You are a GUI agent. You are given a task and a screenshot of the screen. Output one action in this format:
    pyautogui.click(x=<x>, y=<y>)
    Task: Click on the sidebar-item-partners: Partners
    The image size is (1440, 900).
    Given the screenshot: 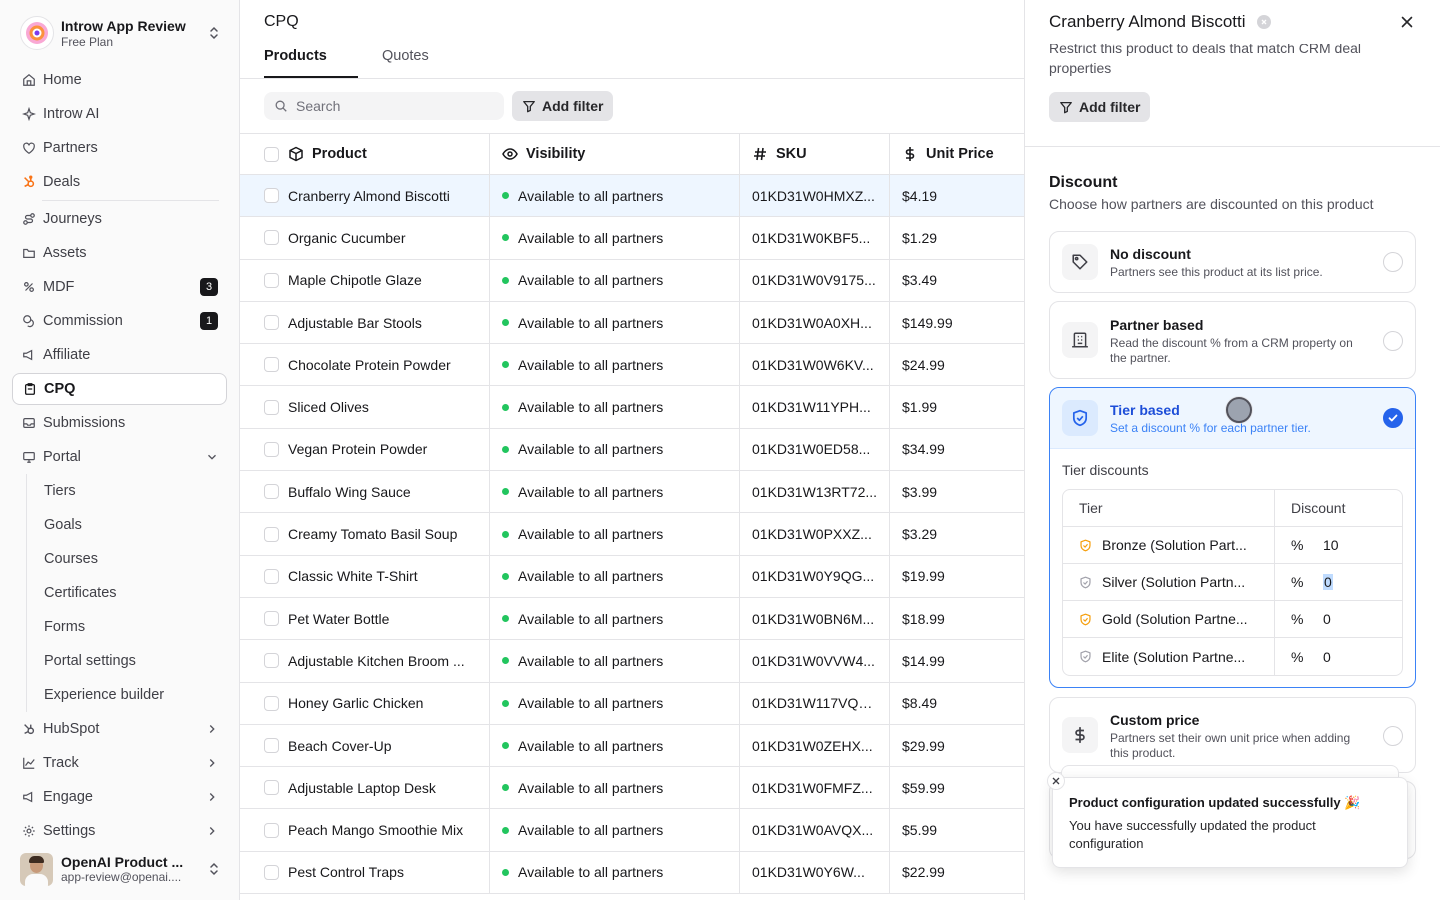 What is the action you would take?
    pyautogui.click(x=119, y=148)
    